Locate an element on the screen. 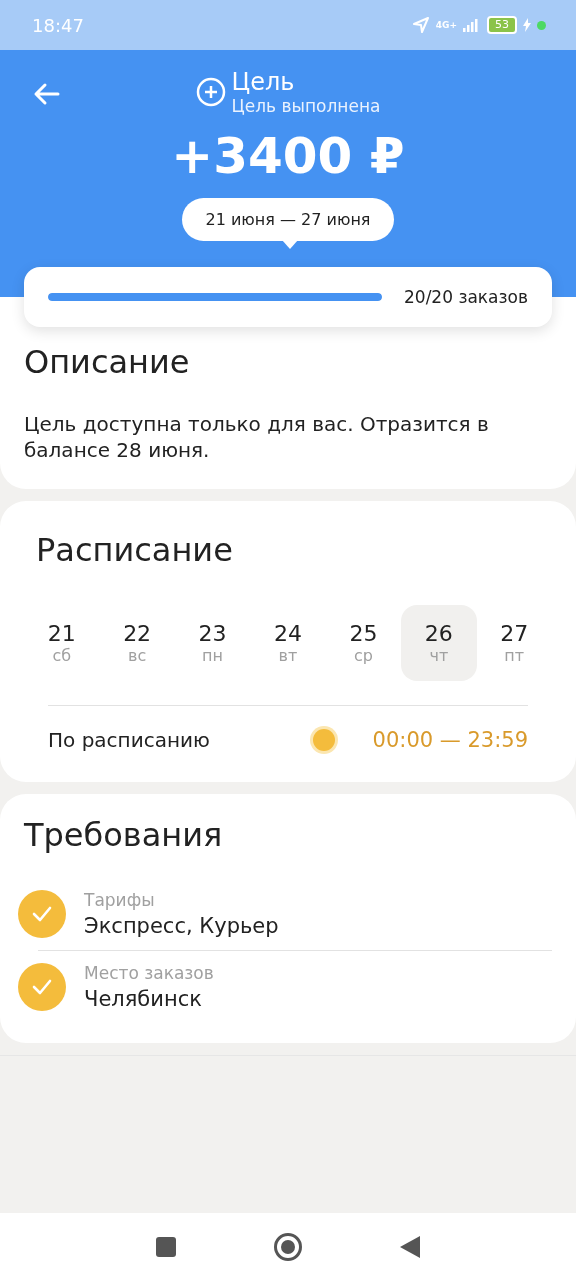  recents-icon is located at coordinates (166, 1246).